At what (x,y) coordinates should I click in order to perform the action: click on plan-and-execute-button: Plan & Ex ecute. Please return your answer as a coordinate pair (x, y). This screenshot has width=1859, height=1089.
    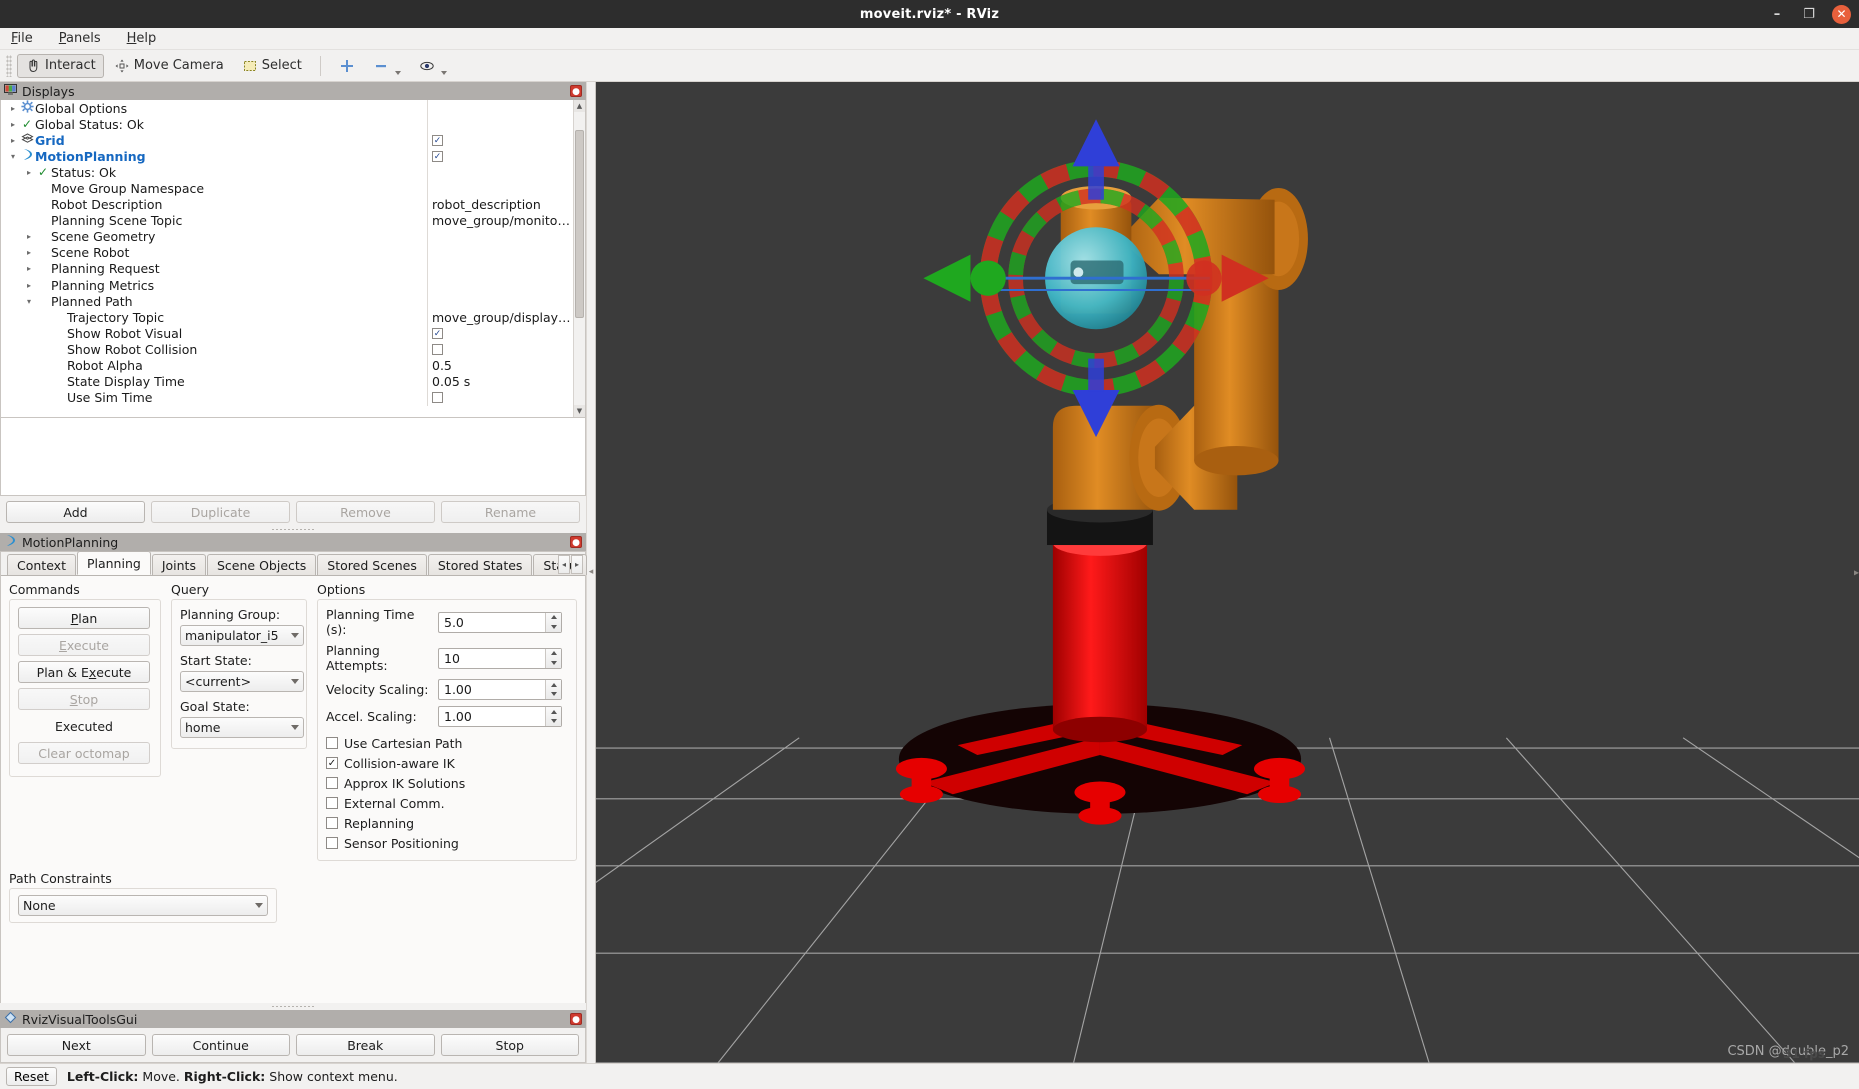
    Looking at the image, I should click on (84, 672).